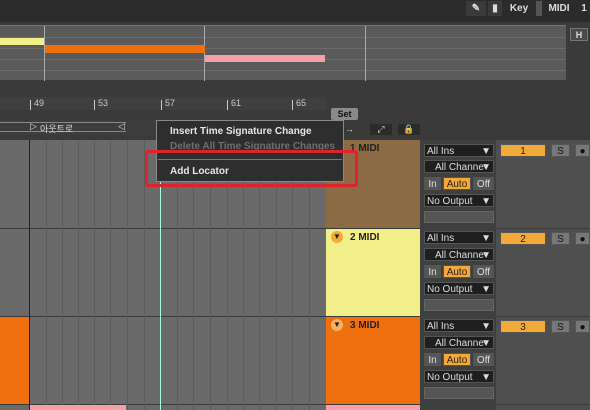 This screenshot has width=590, height=410. What do you see at coordinates (523, 150) in the screenshot?
I see `track-activator-button: 1` at bounding box center [523, 150].